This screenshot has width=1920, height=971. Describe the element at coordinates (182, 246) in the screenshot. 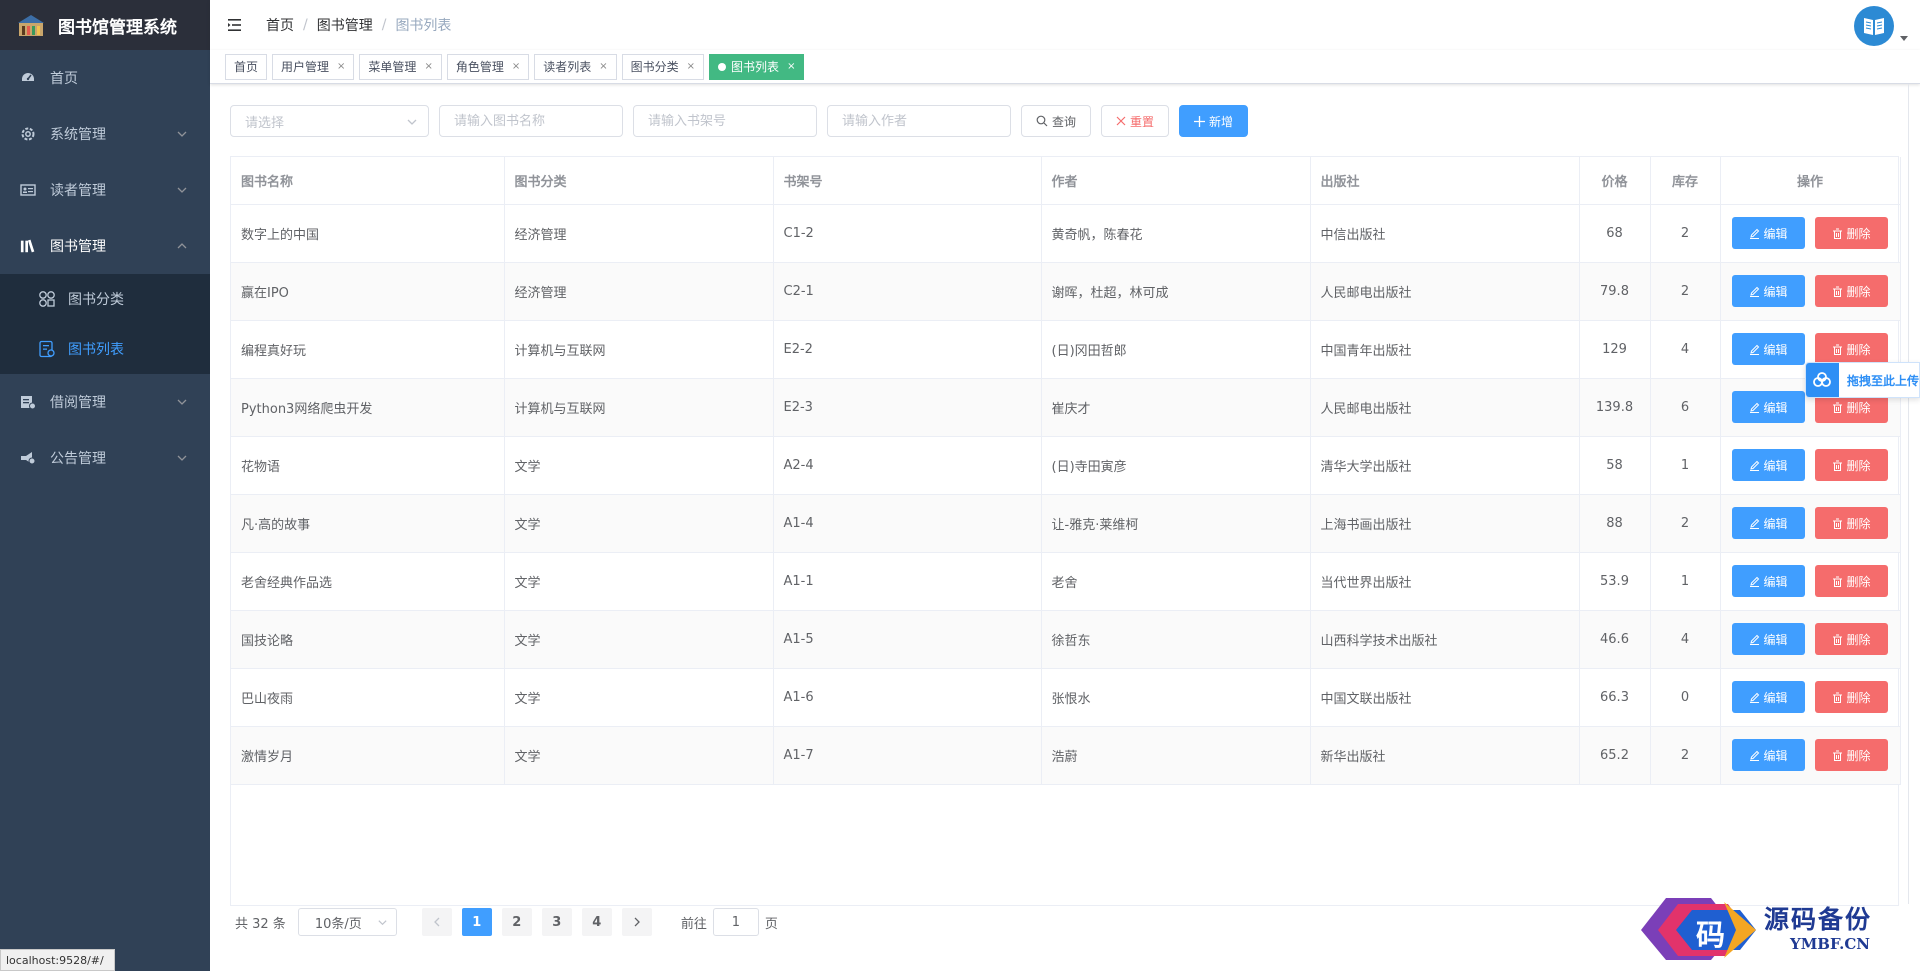

I see `chevron-up-icon` at that location.